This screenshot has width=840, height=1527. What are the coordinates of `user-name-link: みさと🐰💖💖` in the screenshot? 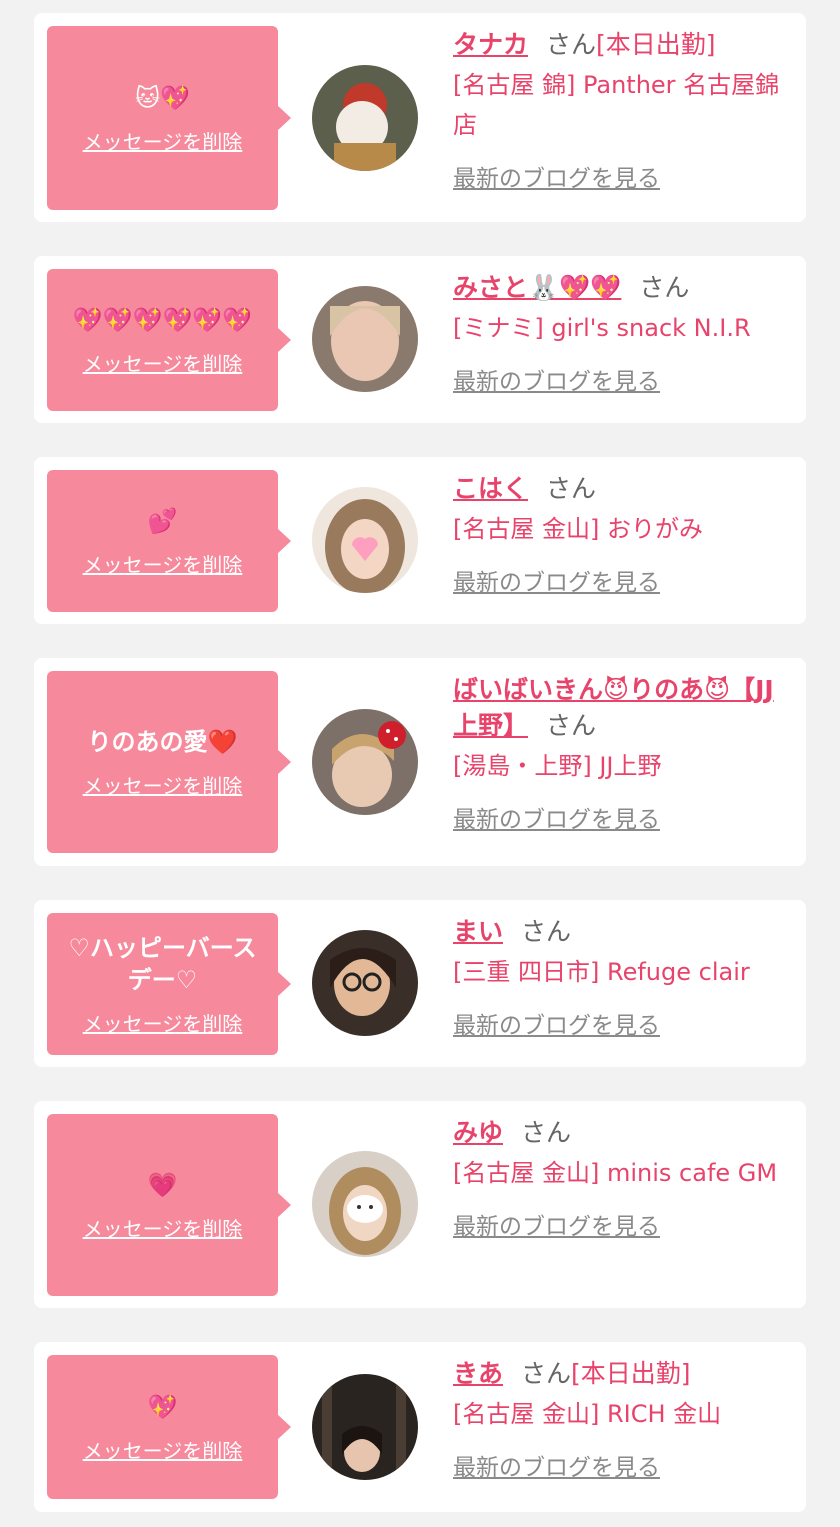 It's located at (537, 287).